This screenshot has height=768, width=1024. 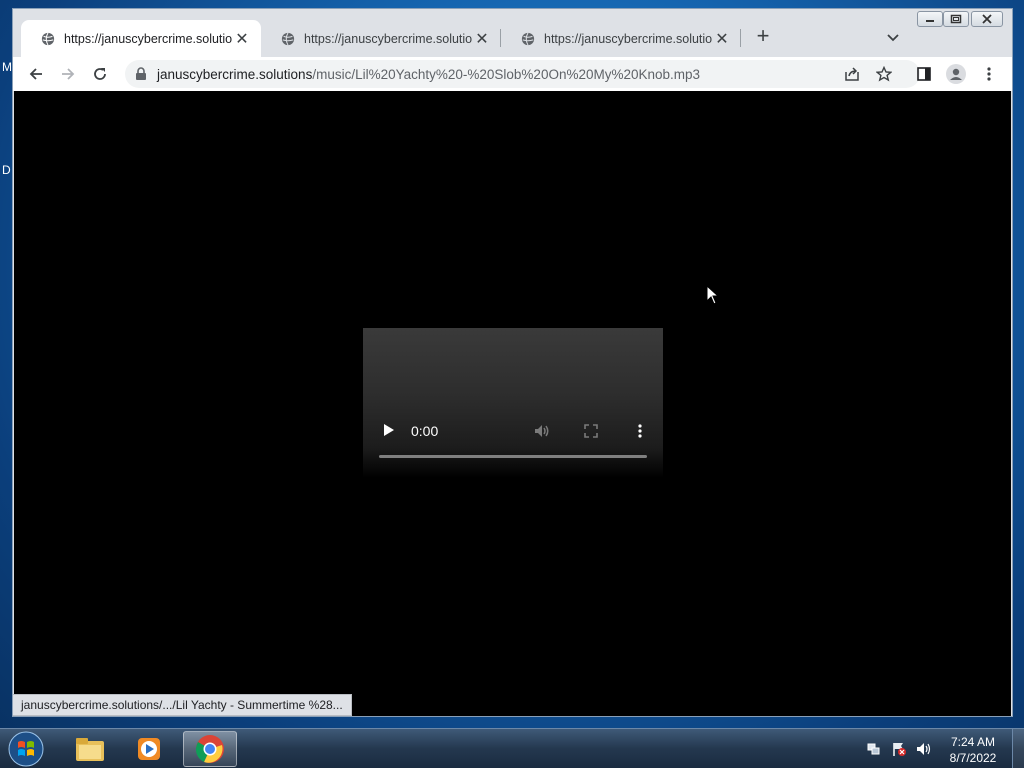 What do you see at coordinates (7, 67) in the screenshot?
I see `desktop-glyph-top: M` at bounding box center [7, 67].